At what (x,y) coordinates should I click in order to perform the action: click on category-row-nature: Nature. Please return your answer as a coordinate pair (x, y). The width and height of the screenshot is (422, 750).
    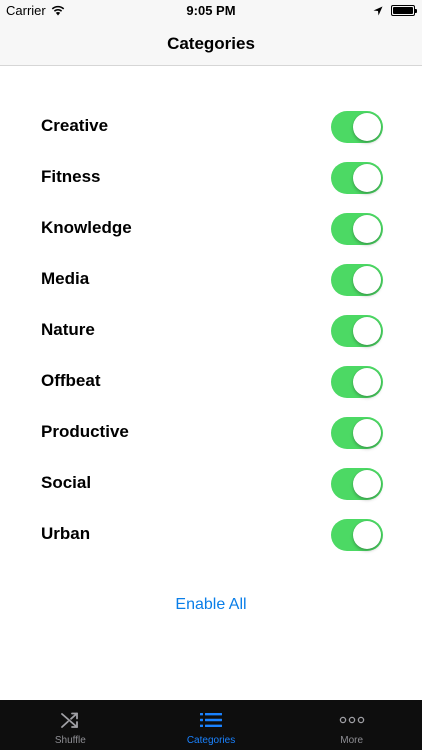
    Looking at the image, I should click on (211, 330).